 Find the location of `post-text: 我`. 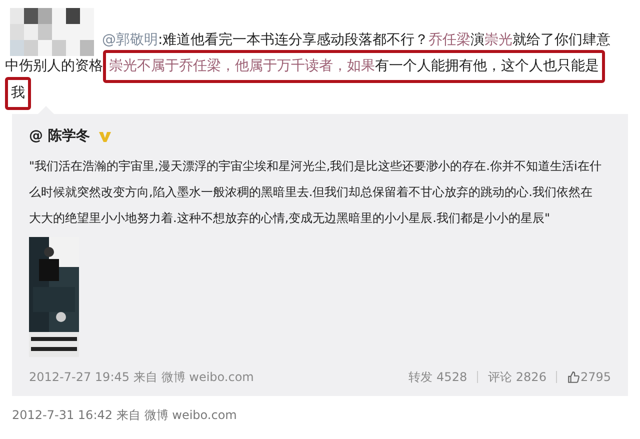

post-text: 我 is located at coordinates (18, 93).